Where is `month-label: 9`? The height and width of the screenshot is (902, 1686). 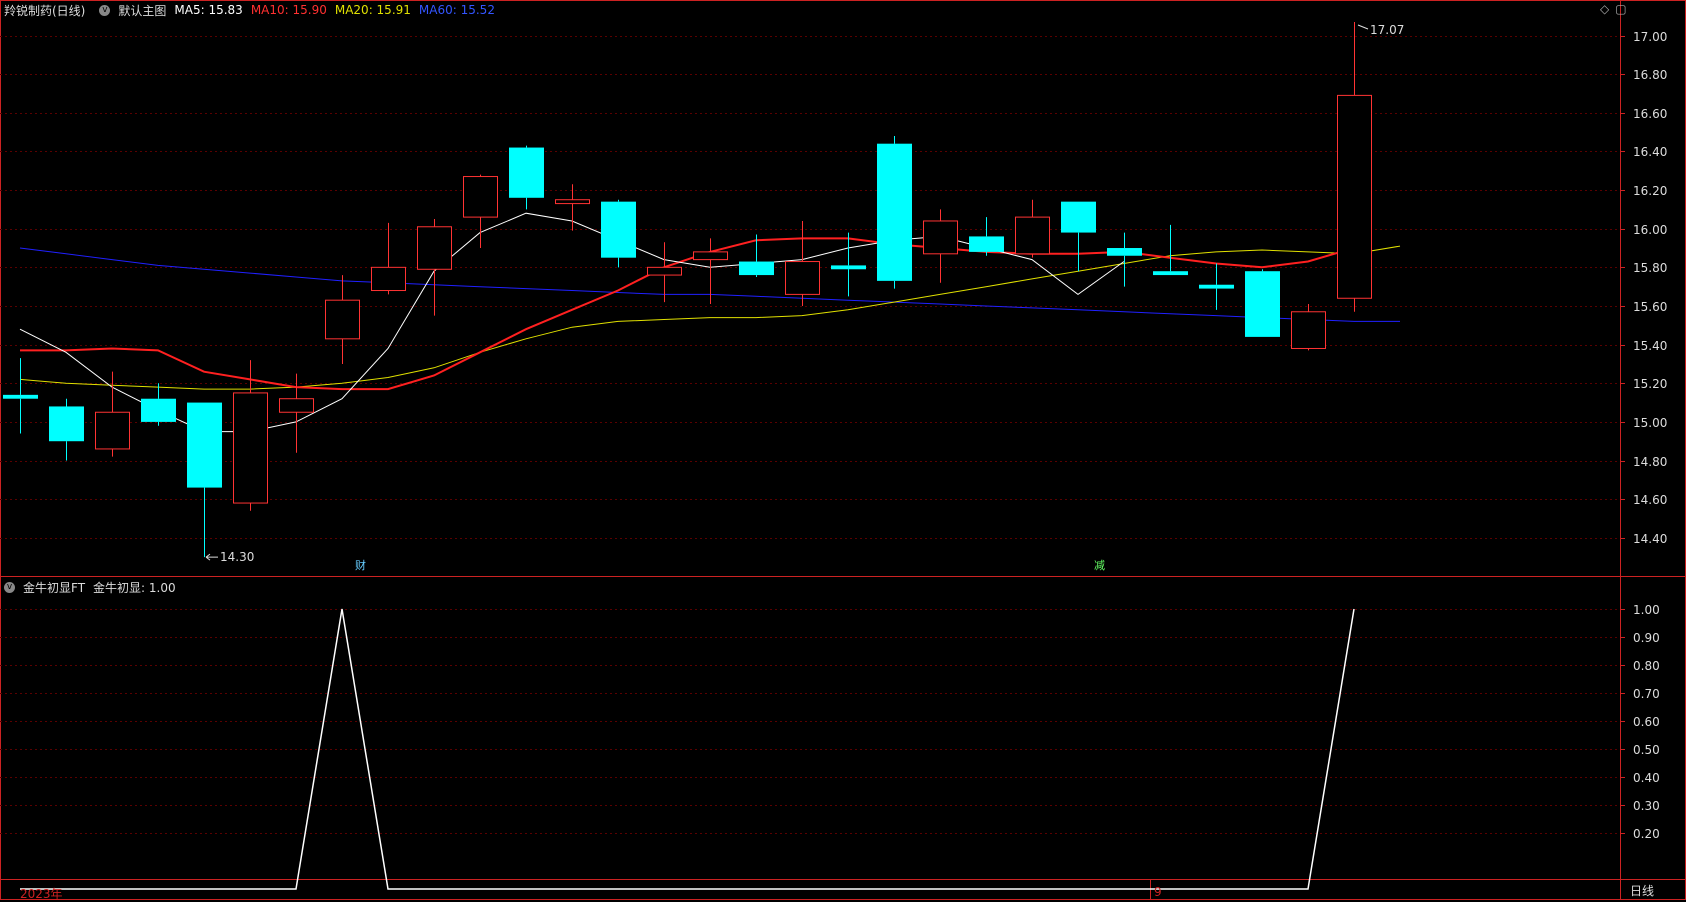 month-label: 9 is located at coordinates (1158, 892).